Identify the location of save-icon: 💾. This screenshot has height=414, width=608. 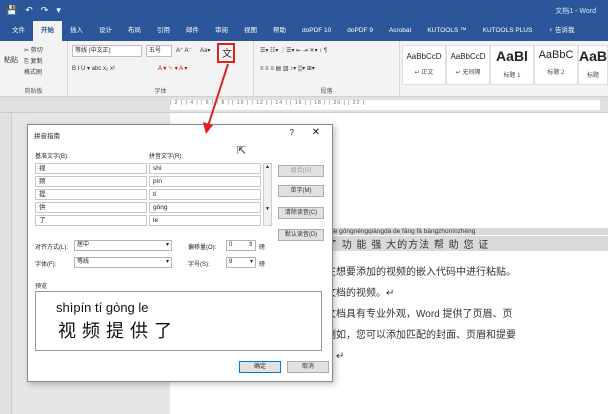
(11, 10).